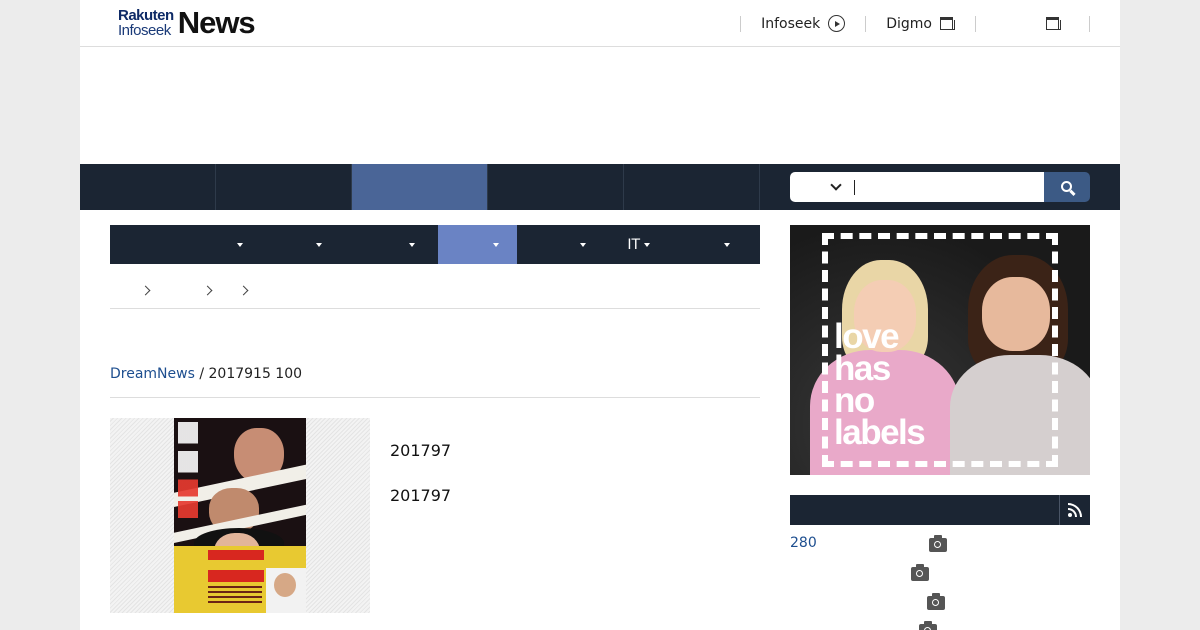 The image size is (1200, 630). What do you see at coordinates (600, 23) in the screenshot?
I see `site-header: Rakuten Infoseek News Infoseek Digmo` at bounding box center [600, 23].